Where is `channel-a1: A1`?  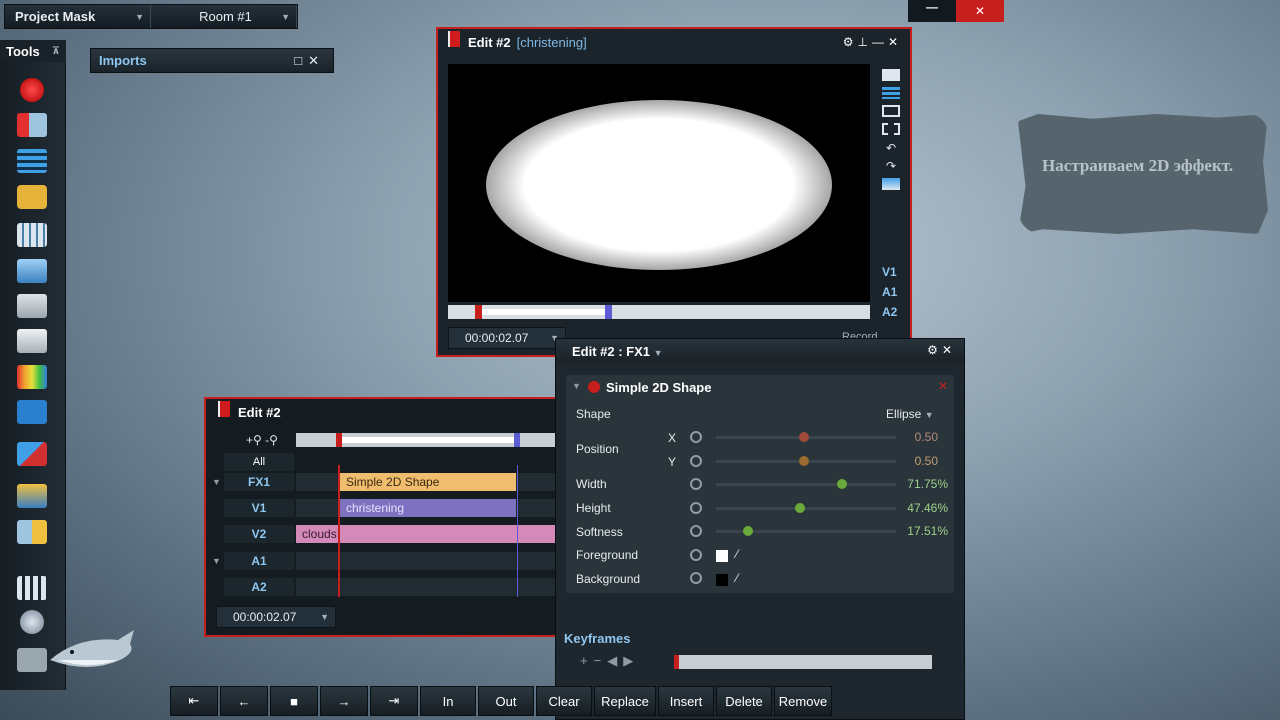 channel-a1: A1 is located at coordinates (889, 292).